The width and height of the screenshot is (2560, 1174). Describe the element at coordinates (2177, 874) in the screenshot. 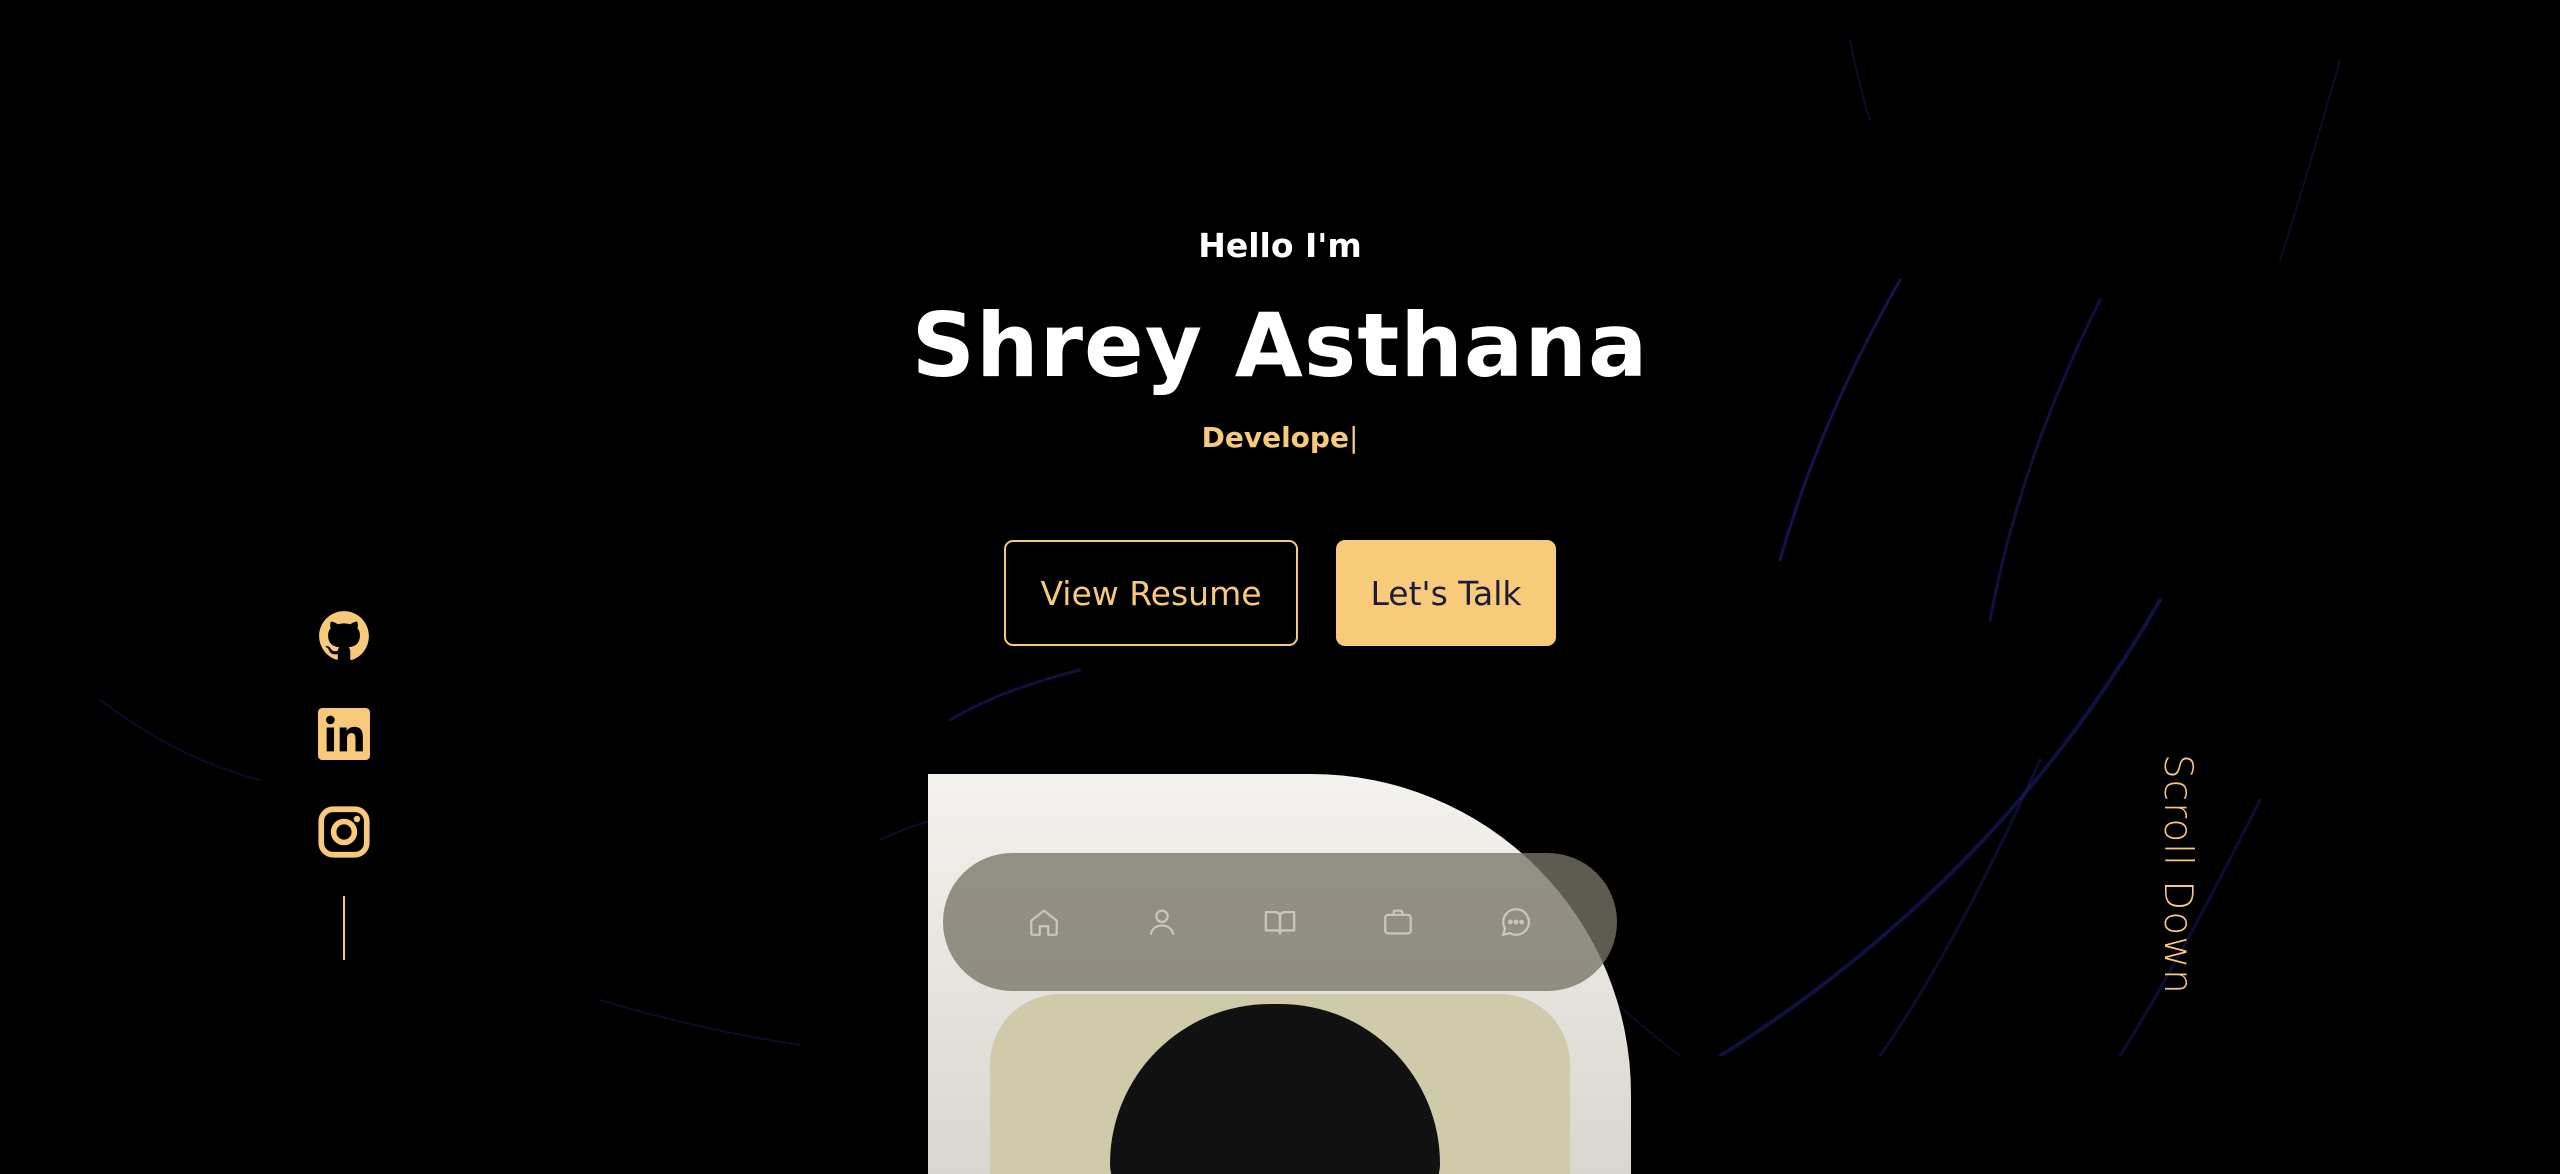

I see `scroll-down-link: Scroll Down` at that location.